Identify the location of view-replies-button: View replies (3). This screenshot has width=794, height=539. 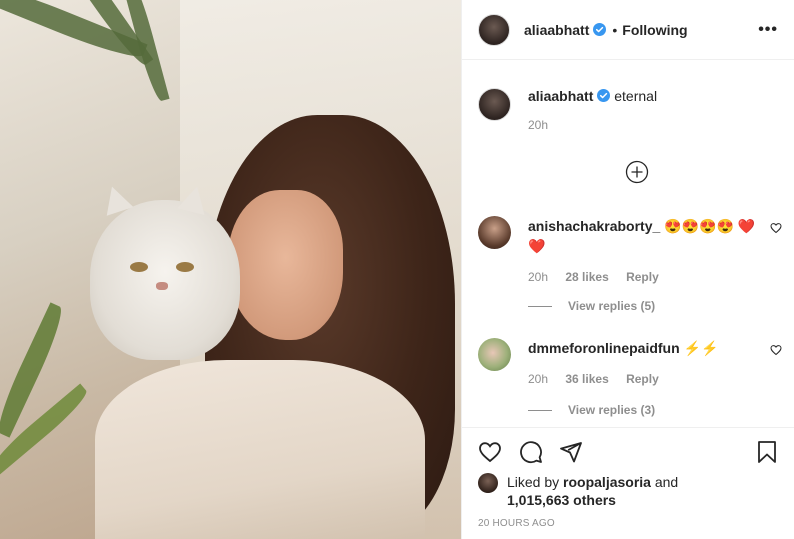
(591, 410).